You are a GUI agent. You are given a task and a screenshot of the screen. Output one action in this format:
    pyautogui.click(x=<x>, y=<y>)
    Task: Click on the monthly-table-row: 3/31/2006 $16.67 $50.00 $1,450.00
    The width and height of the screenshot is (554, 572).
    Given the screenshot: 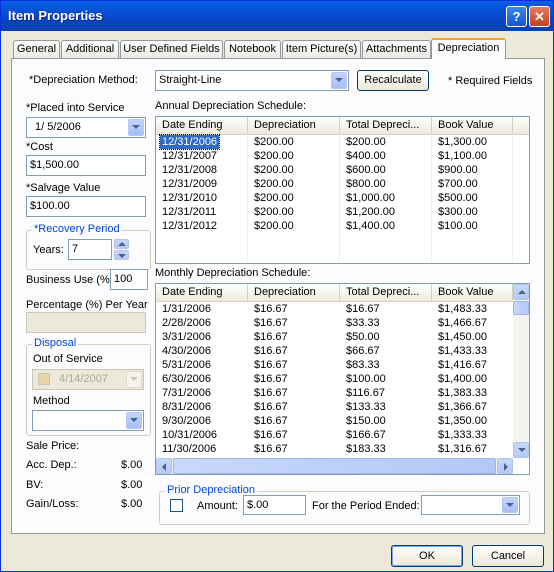 What is the action you would take?
    pyautogui.click(x=334, y=337)
    